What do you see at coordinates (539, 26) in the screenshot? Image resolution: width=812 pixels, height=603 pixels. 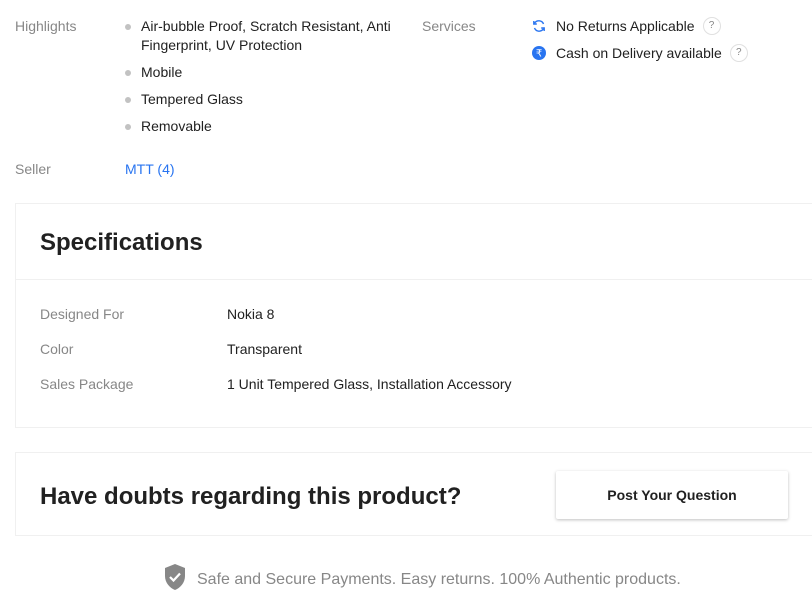 I see `refresh-icon` at bounding box center [539, 26].